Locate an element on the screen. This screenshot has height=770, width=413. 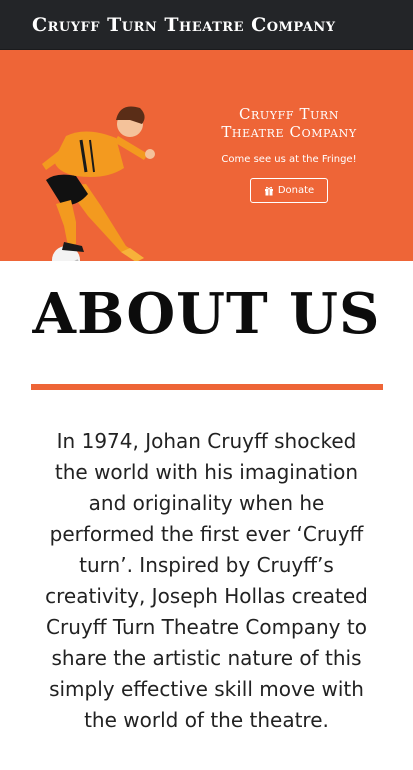
footballer-illustration is located at coordinates (98, 183).